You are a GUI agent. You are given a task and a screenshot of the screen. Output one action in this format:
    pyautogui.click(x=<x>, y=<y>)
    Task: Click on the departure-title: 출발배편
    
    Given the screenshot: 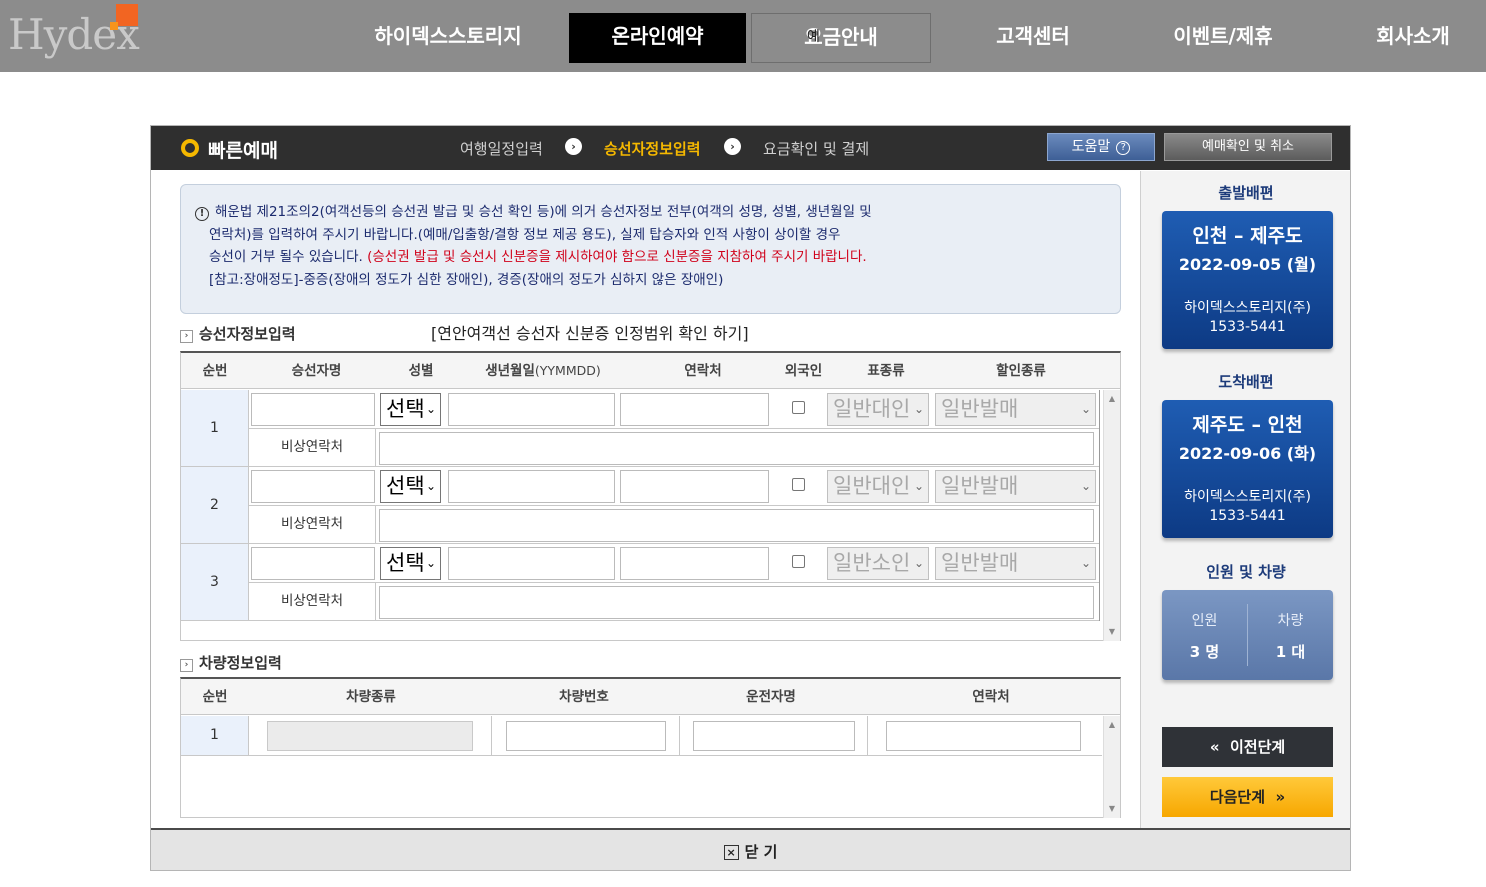 What is the action you would take?
    pyautogui.click(x=1246, y=193)
    